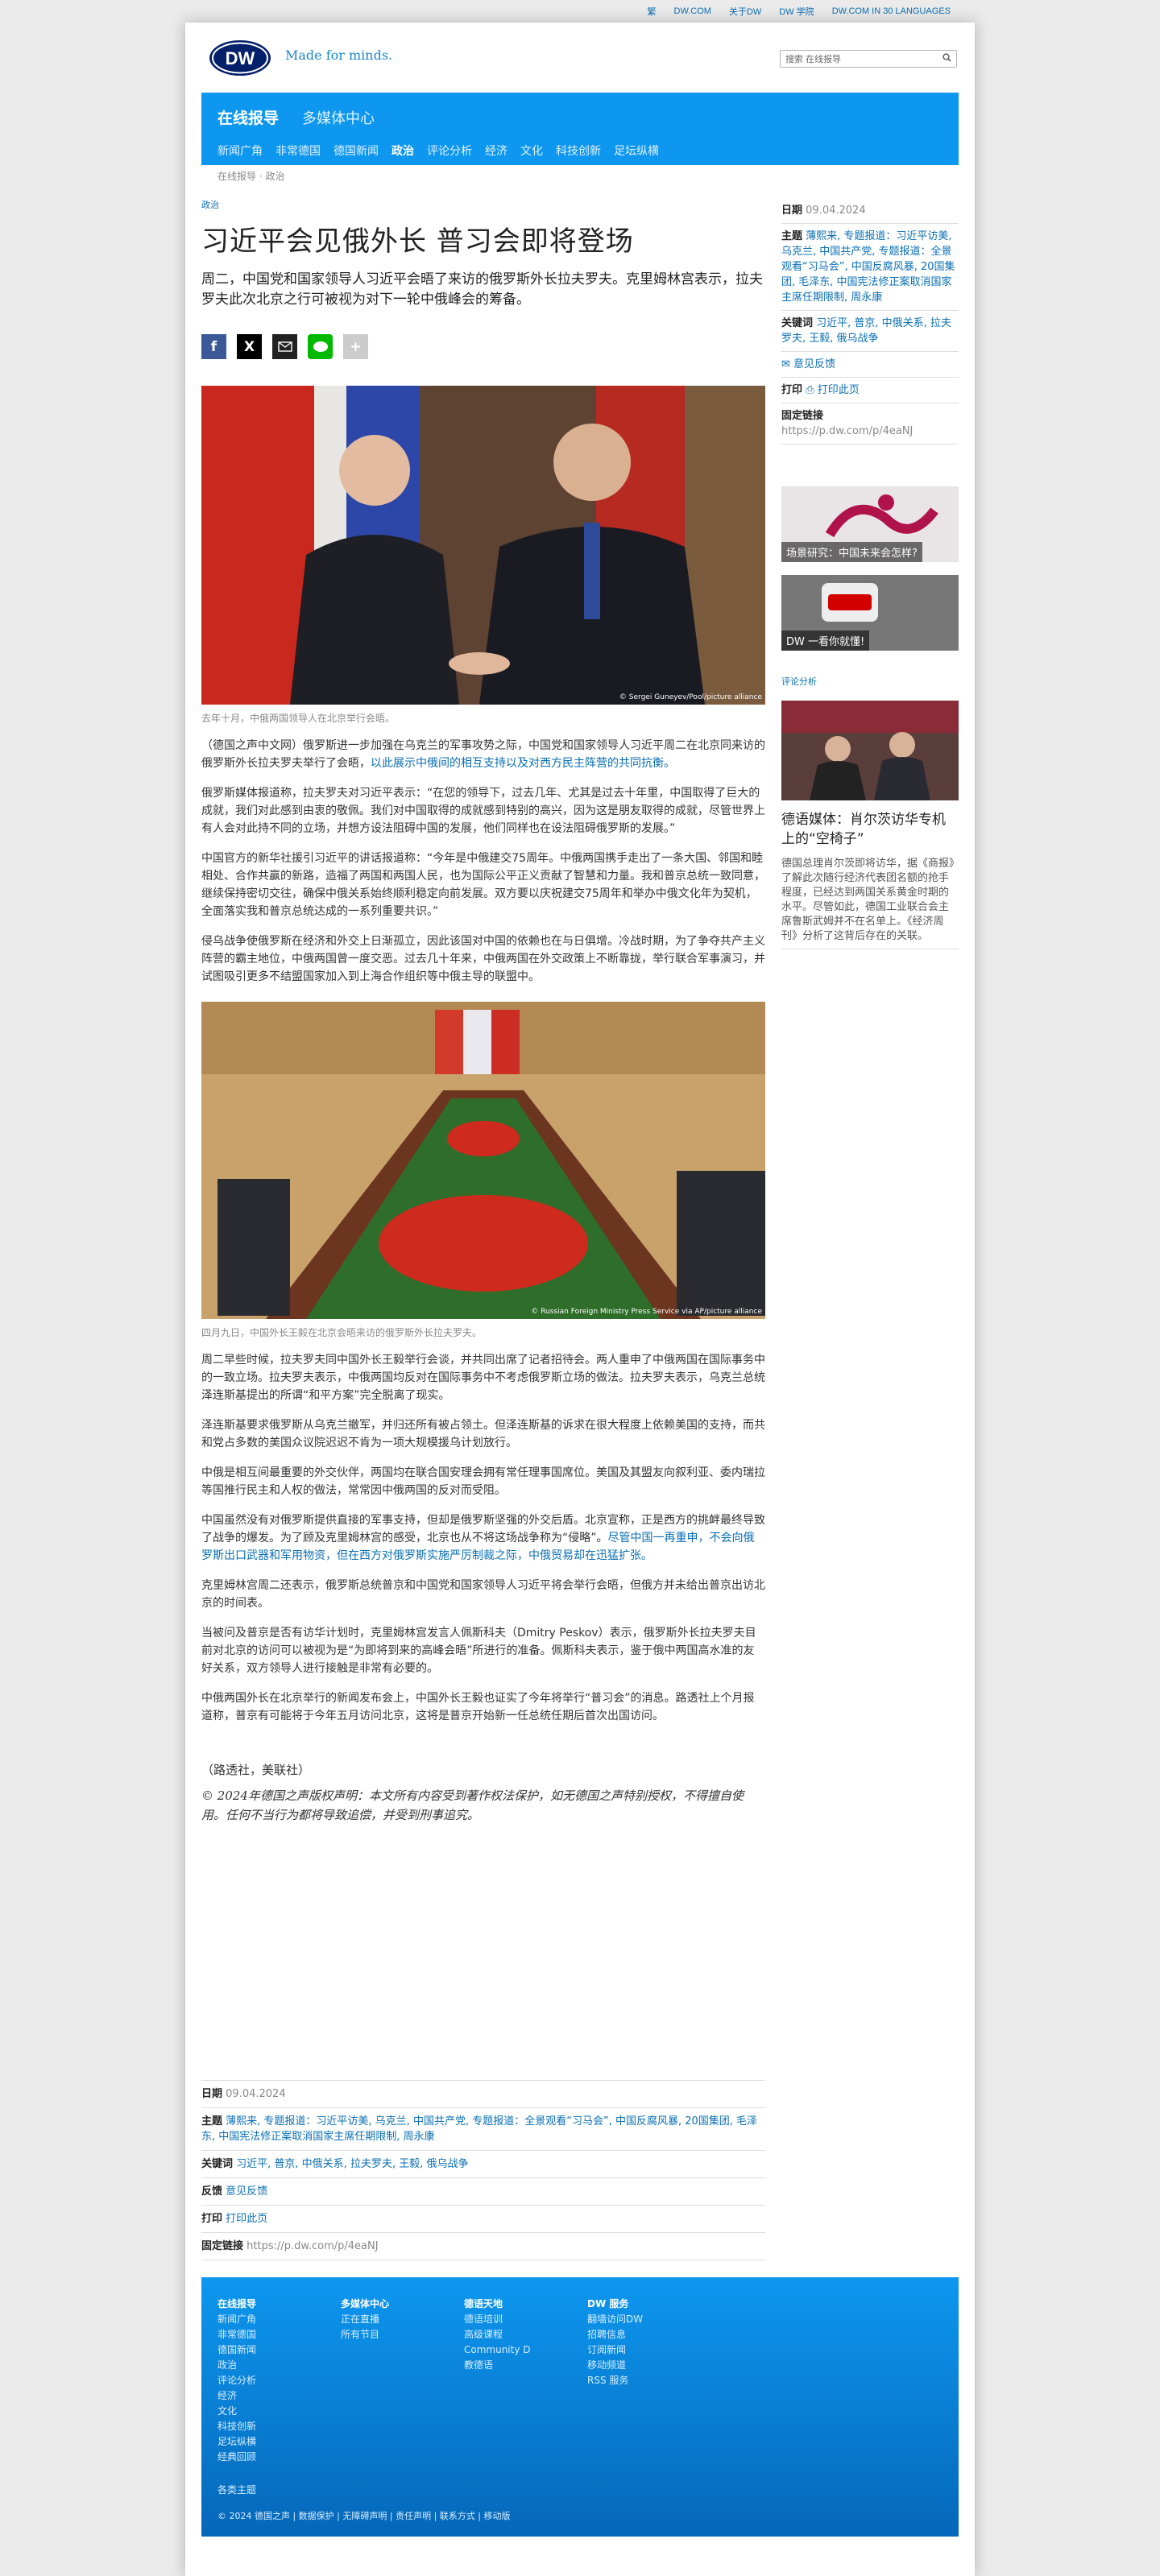 This screenshot has height=2576, width=1160. What do you see at coordinates (237, 2380) in the screenshot?
I see `footer-link: 评论分析` at bounding box center [237, 2380].